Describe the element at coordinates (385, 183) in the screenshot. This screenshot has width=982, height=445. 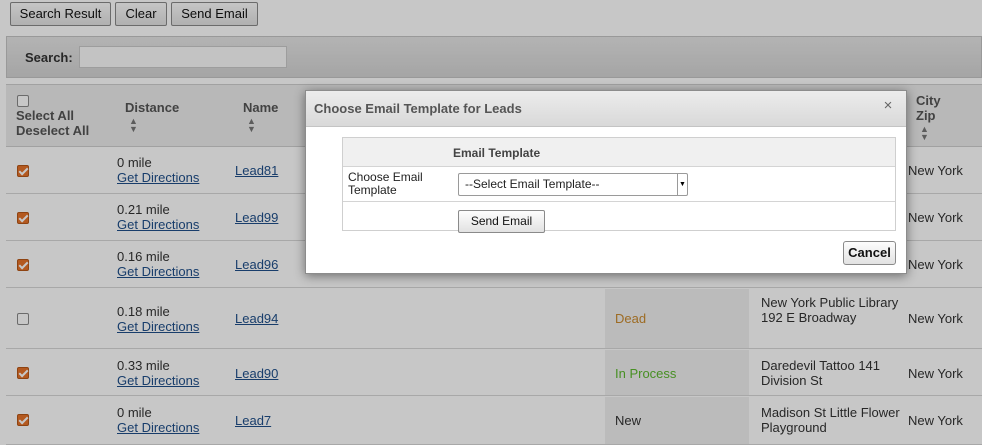
I see `choose-template-label: Choose Email Template` at that location.